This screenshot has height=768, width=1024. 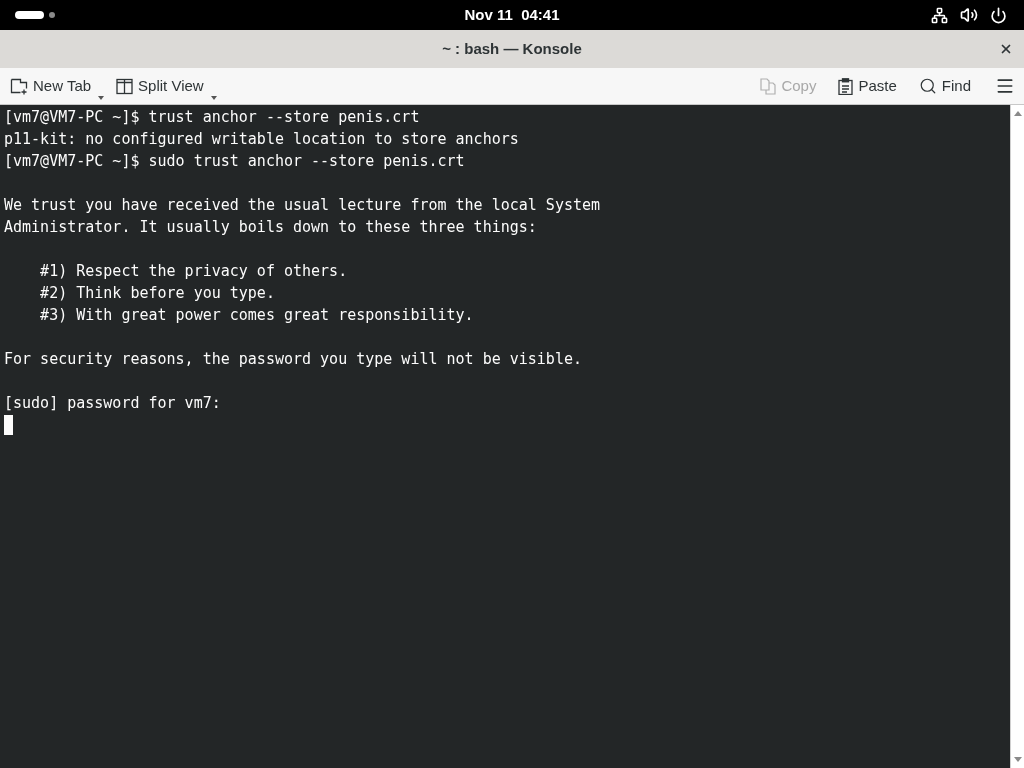 I want to click on toolbar-button: Paste, so click(x=867, y=86).